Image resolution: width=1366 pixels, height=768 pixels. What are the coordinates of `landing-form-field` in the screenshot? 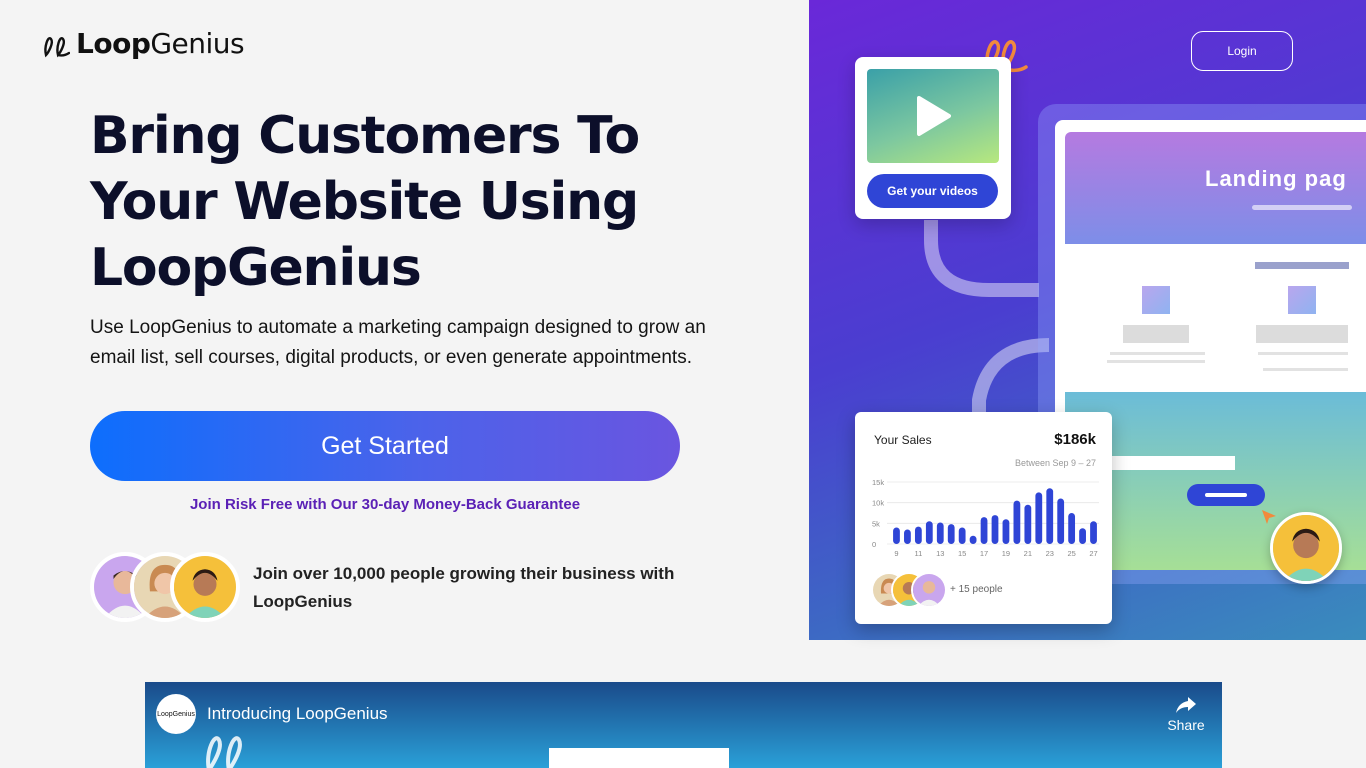 It's located at (1170, 463).